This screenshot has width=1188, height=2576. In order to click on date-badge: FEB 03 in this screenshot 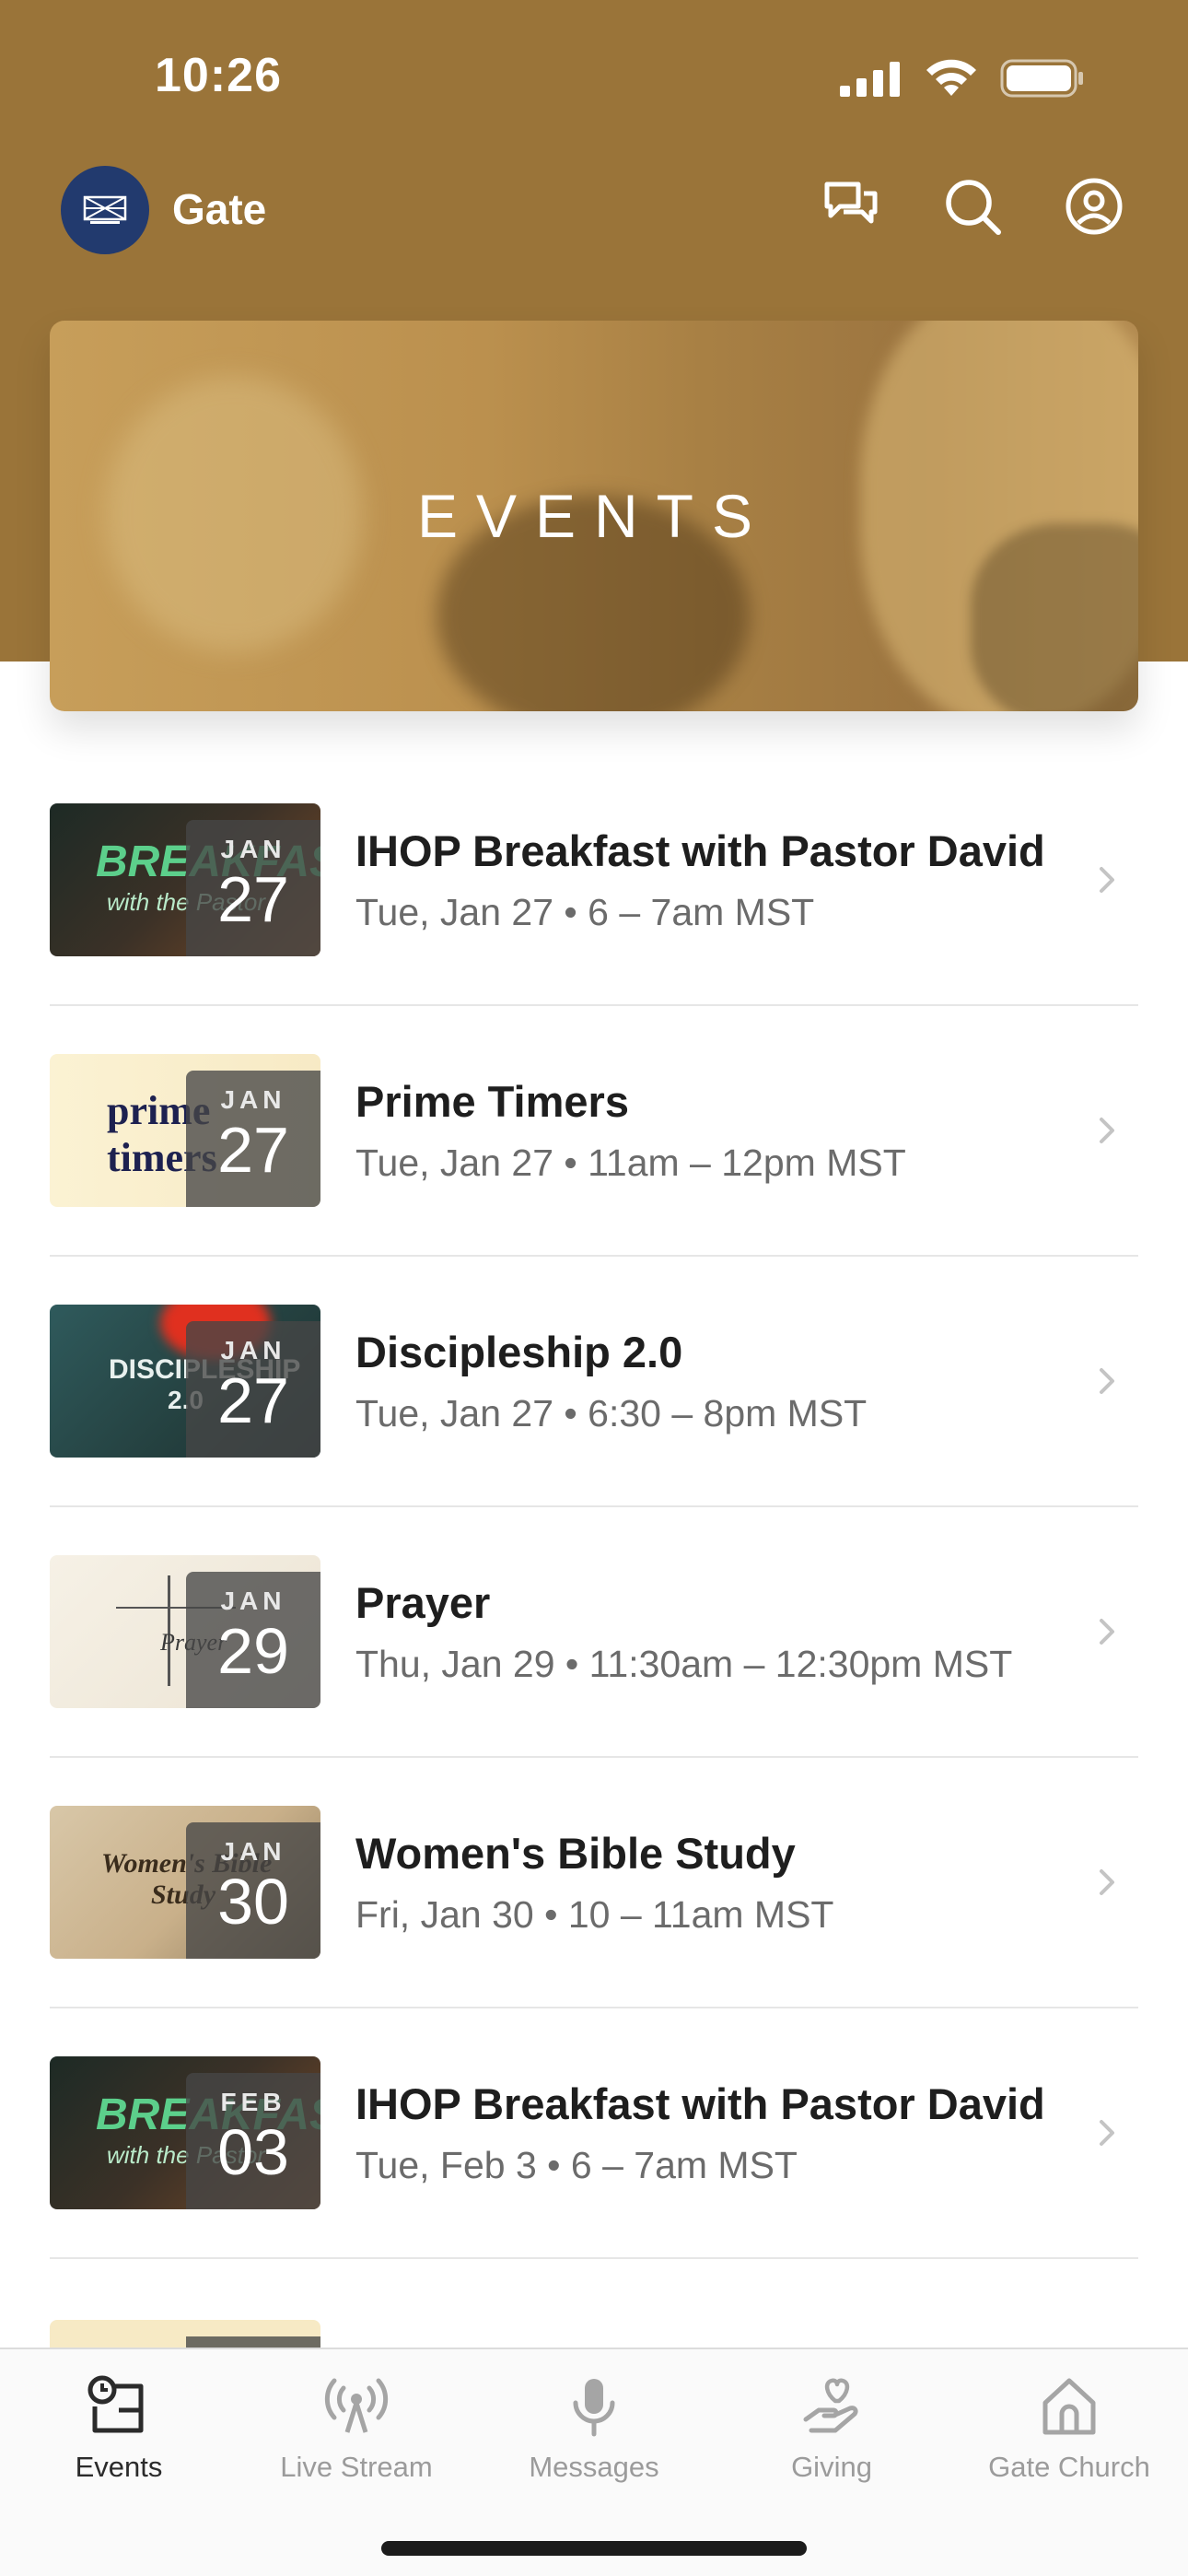, I will do `click(253, 2141)`.